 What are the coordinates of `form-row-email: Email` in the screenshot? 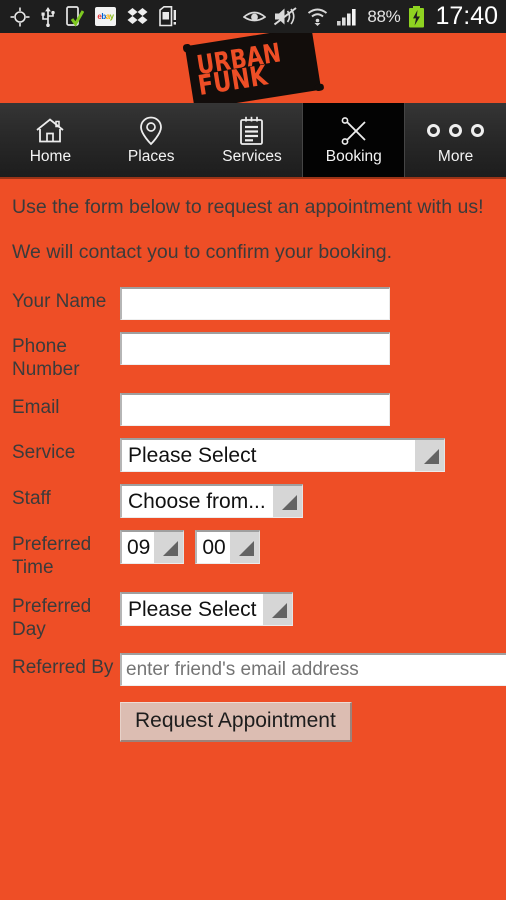 It's located at (253, 410).